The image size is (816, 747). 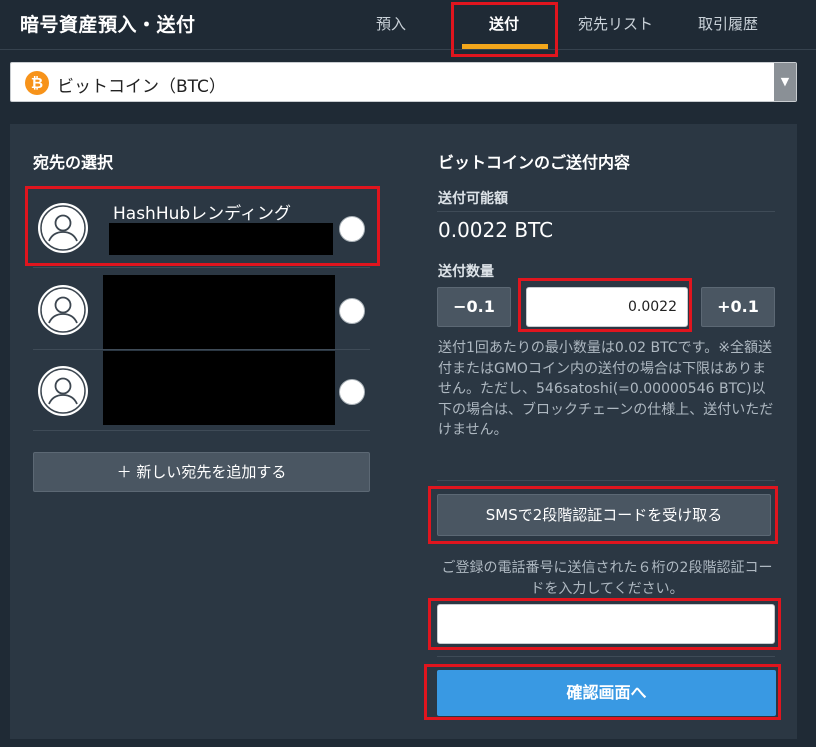 I want to click on recipient-item: HashHubレンディング, so click(x=201, y=228).